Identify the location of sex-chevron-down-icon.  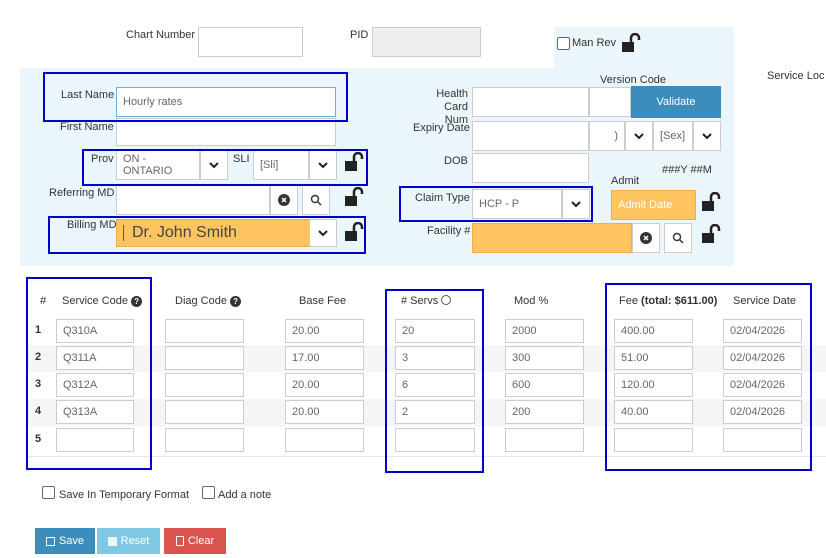
(707, 136).